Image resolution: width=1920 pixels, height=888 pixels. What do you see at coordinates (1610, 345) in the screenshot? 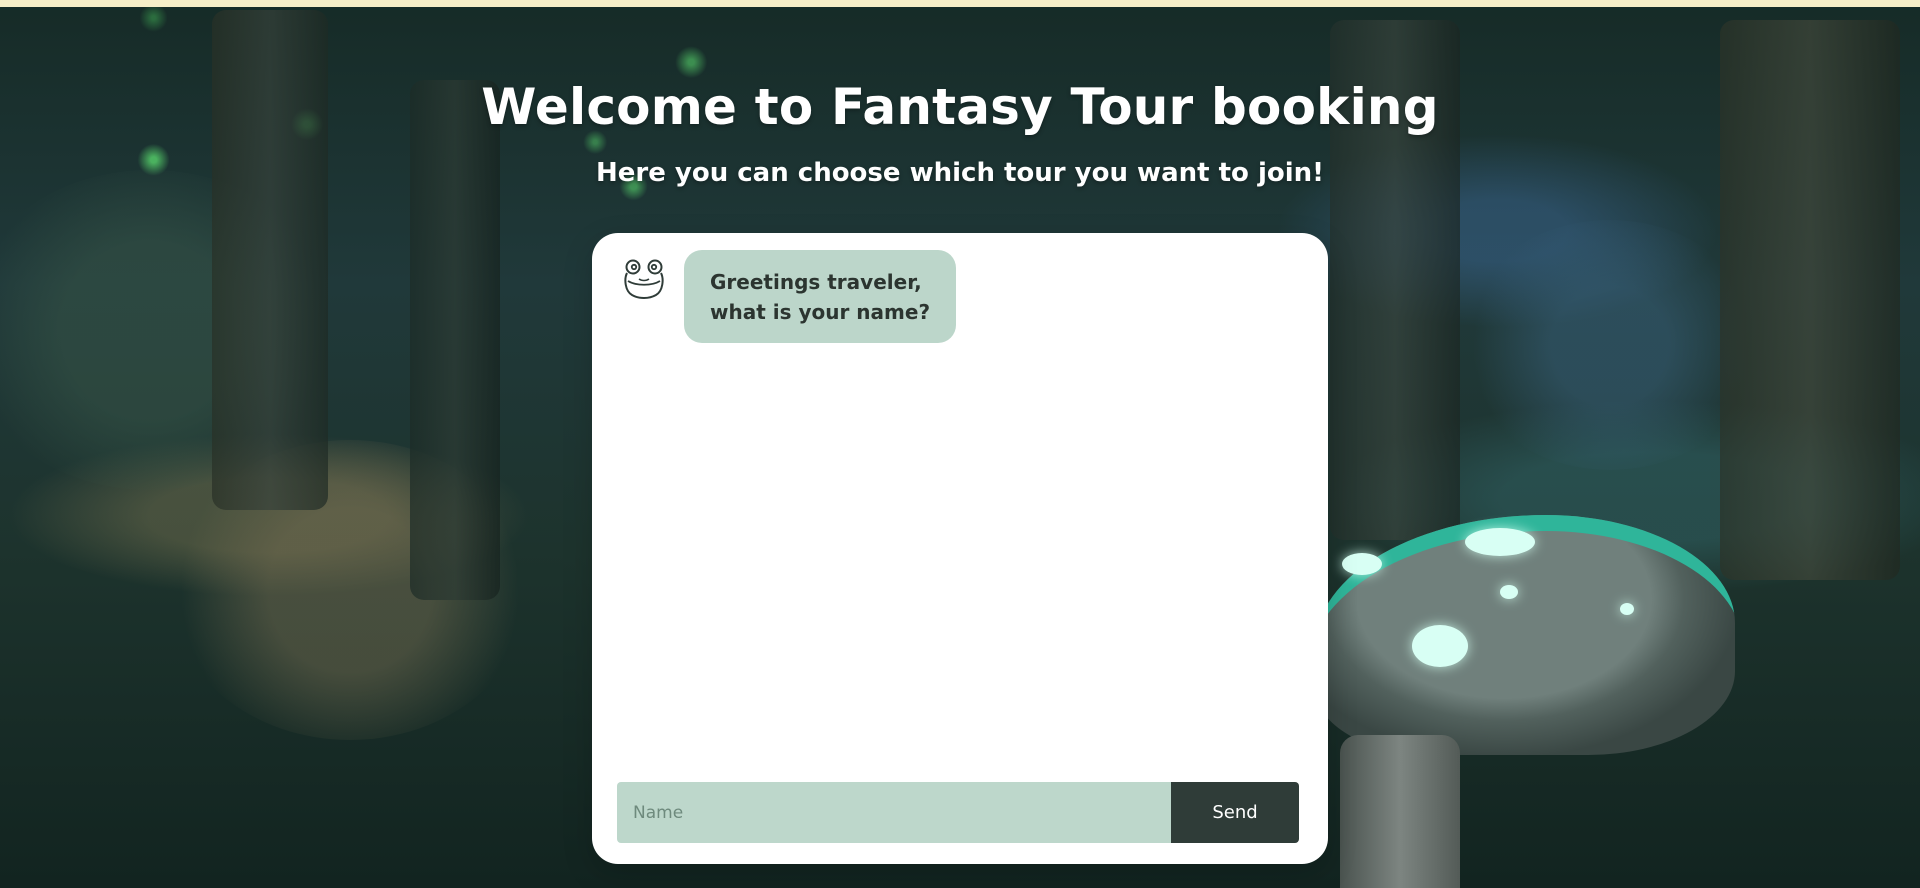
I see `forest-foliage` at bounding box center [1610, 345].